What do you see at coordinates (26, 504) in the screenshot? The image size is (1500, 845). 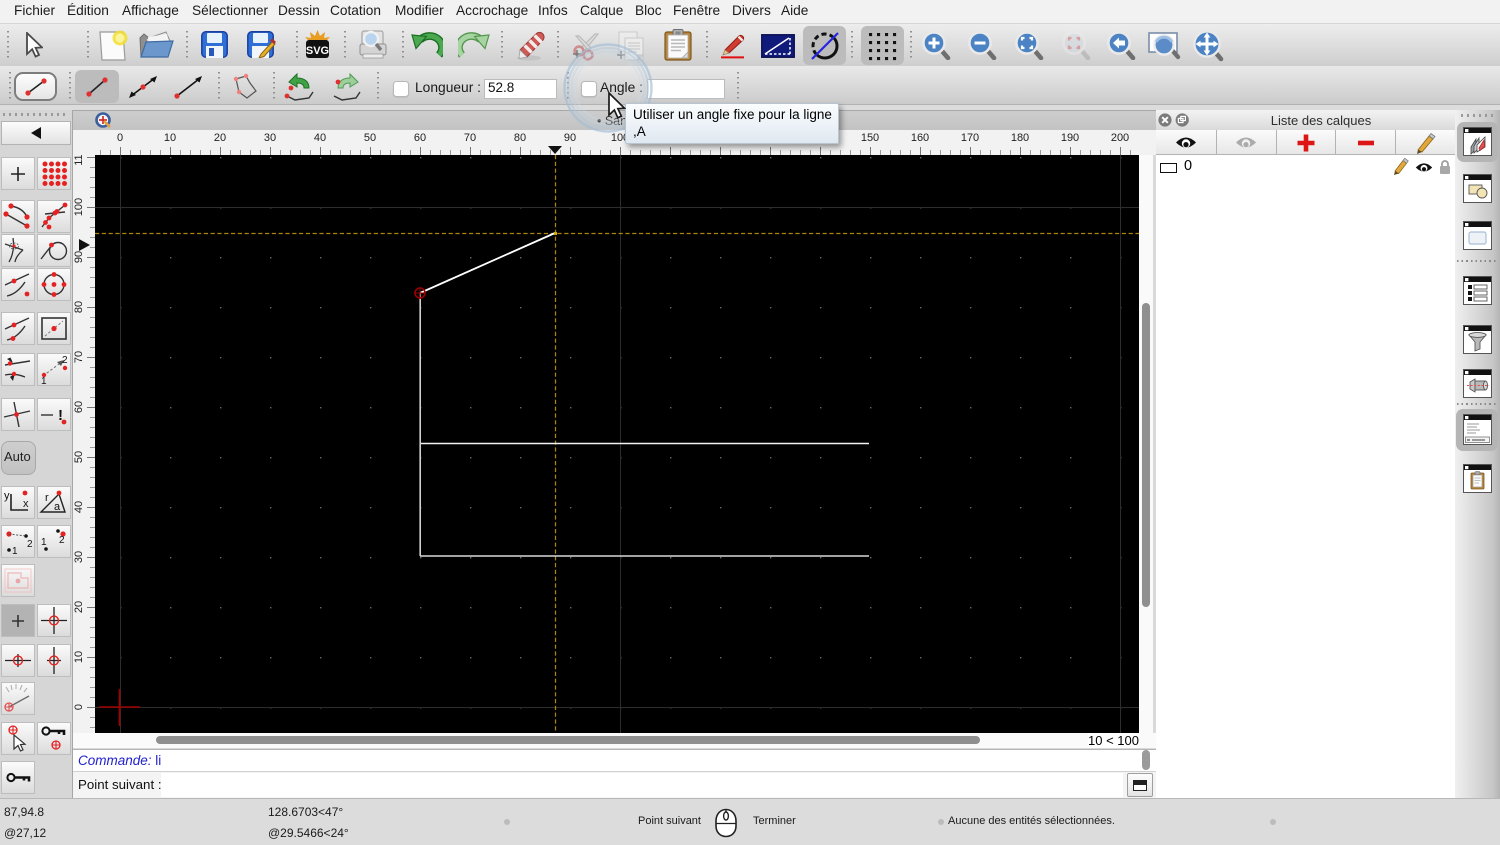 I see `svg-text: x` at bounding box center [26, 504].